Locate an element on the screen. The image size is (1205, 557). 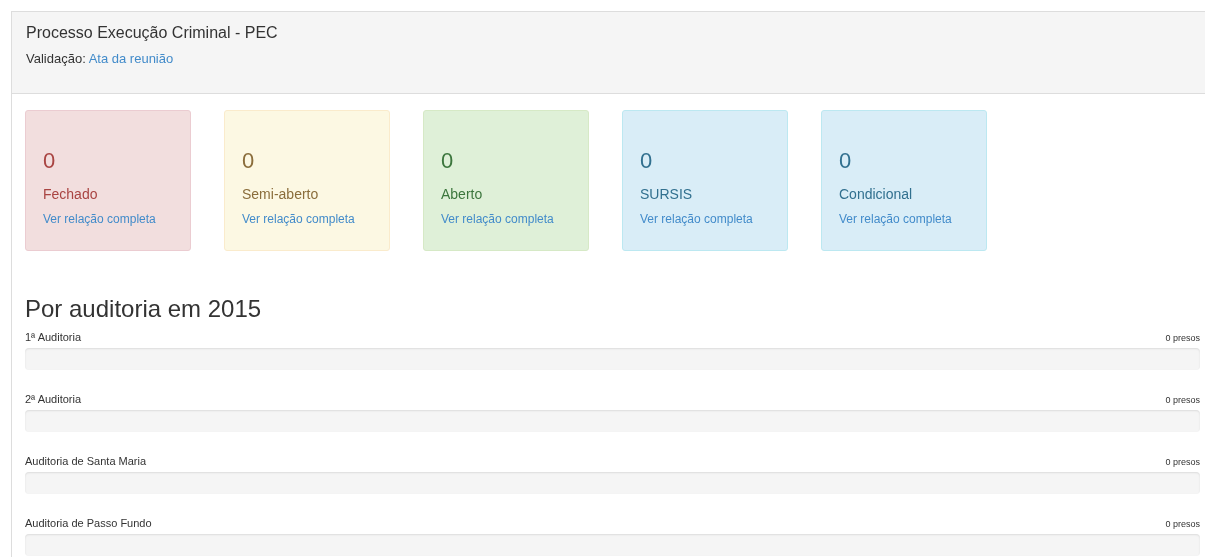
auditoria-name: 1ª Auditoria is located at coordinates (53, 337).